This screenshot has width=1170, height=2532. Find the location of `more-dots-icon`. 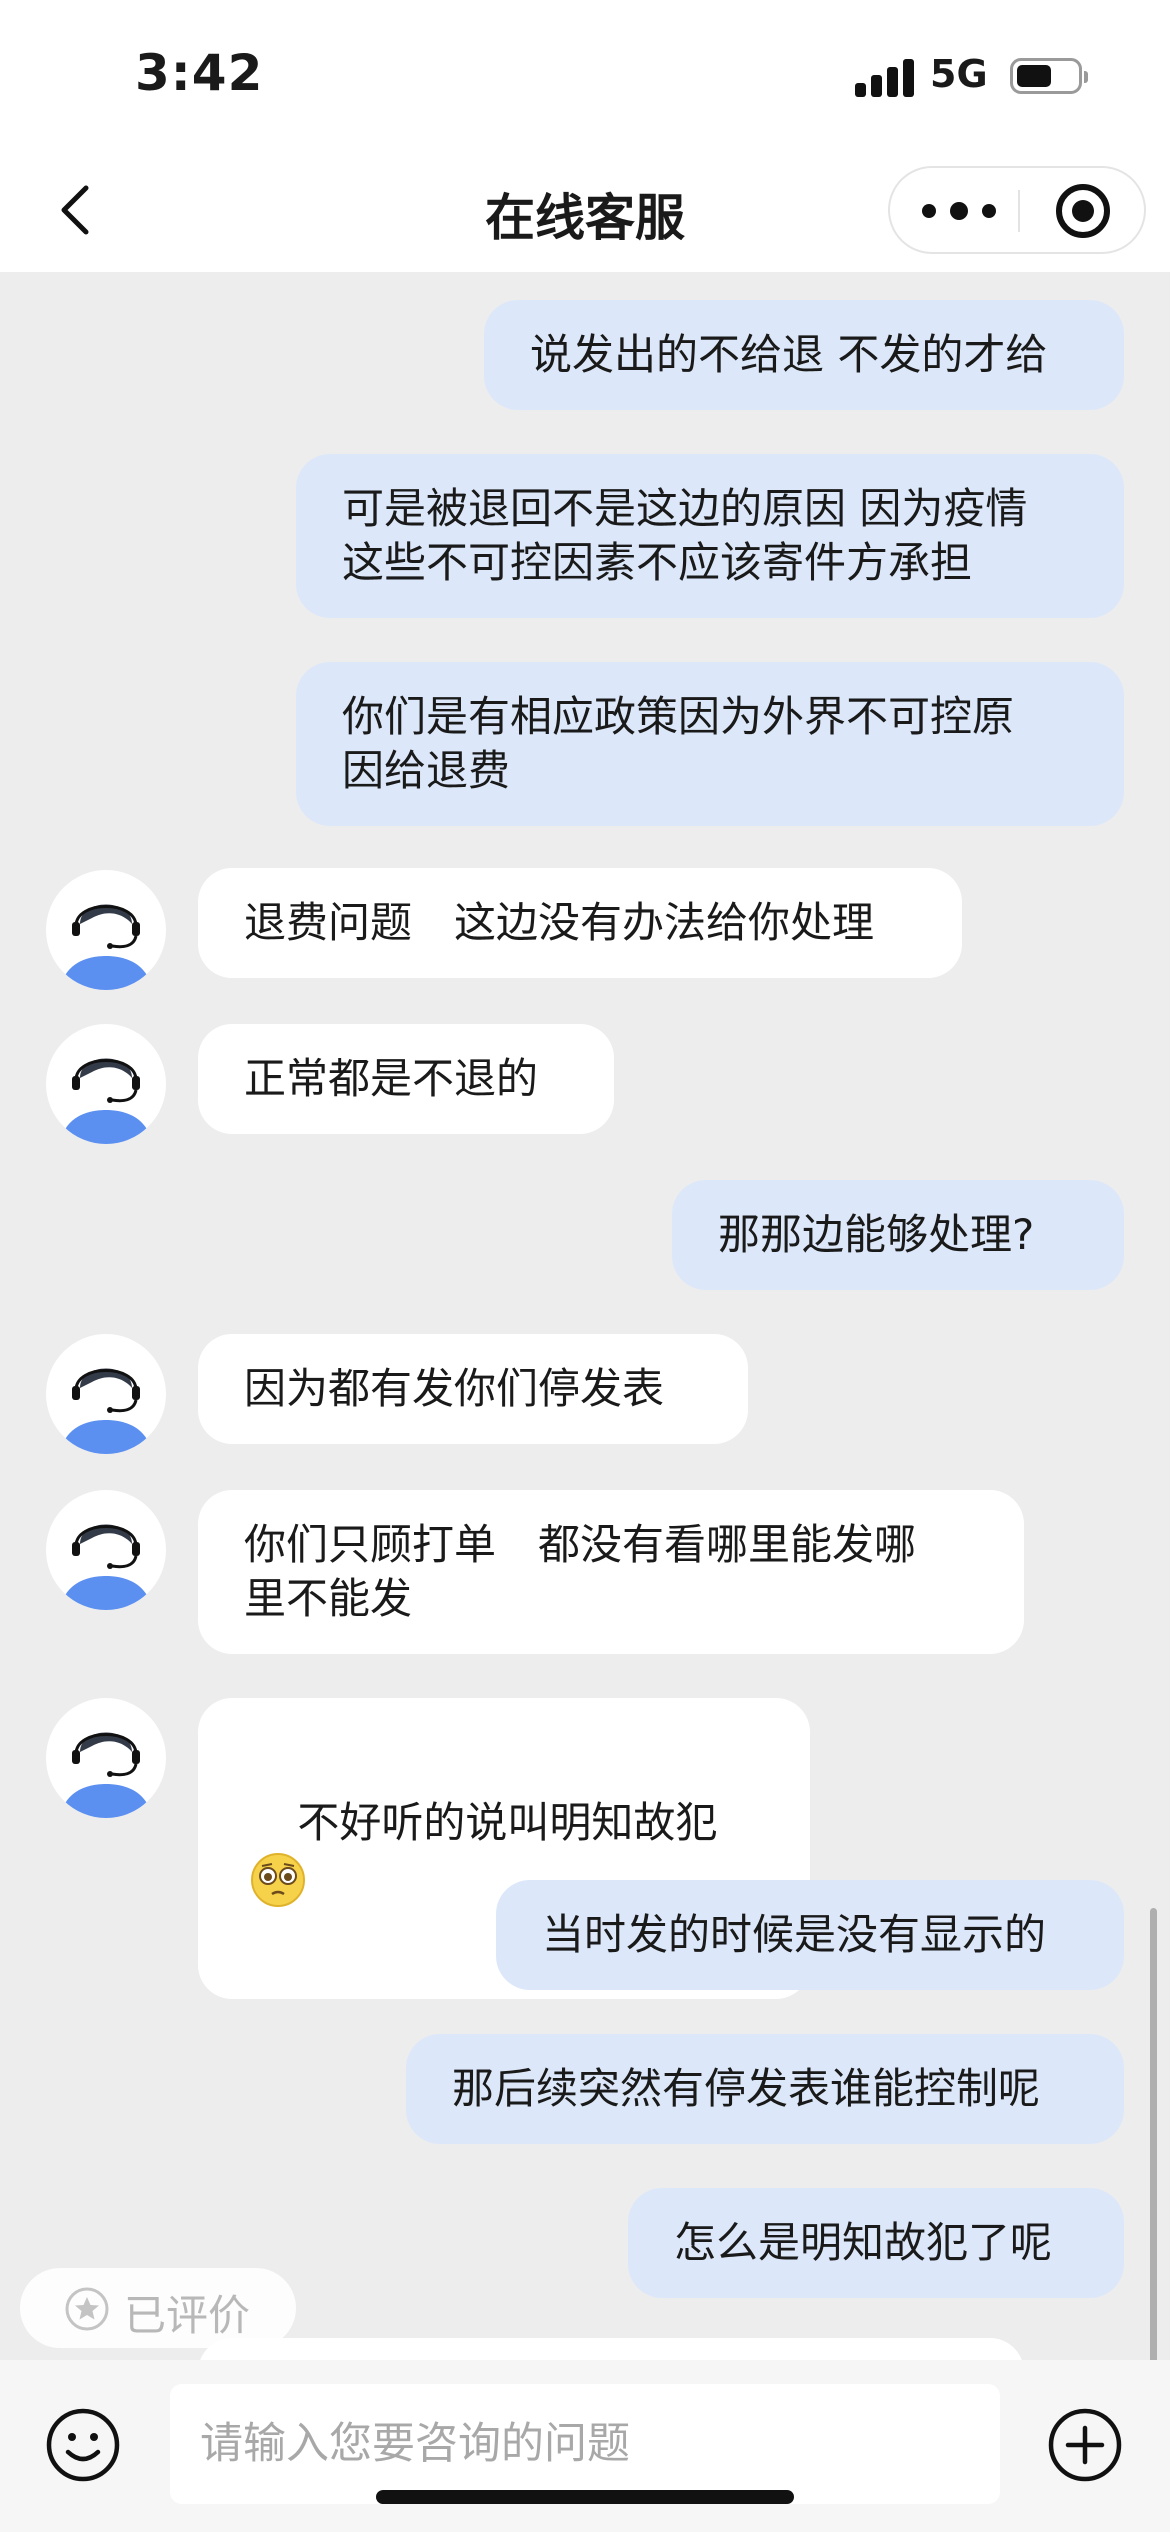

more-dots-icon is located at coordinates (960, 211).